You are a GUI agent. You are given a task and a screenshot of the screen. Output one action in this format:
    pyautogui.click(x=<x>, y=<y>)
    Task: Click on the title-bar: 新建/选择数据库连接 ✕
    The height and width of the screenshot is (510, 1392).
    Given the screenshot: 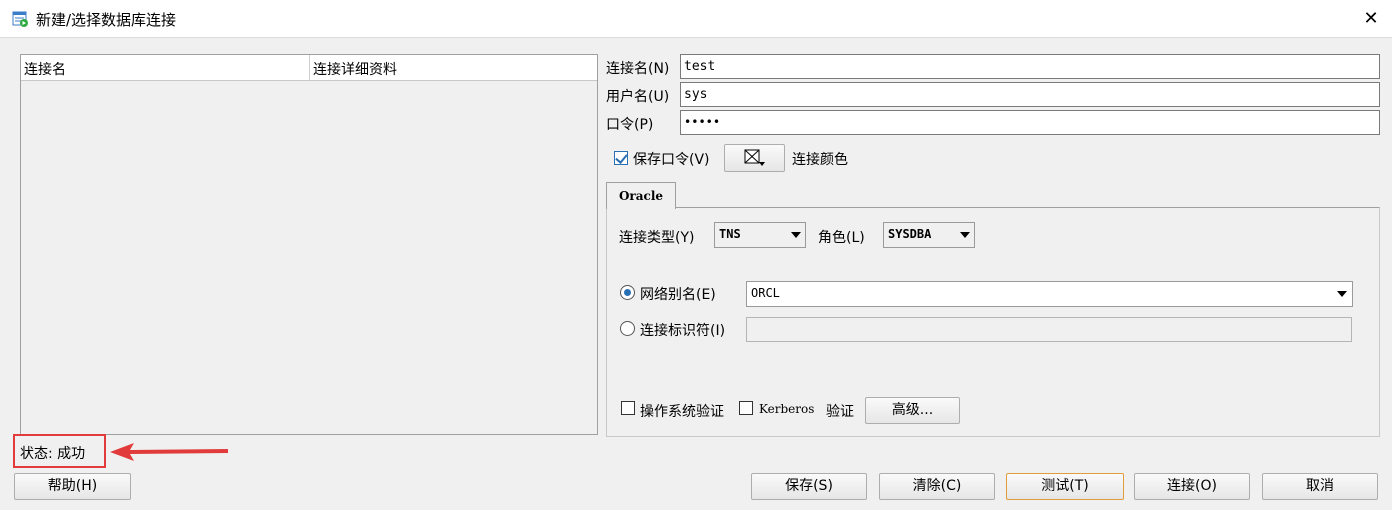 What is the action you would take?
    pyautogui.click(x=696, y=19)
    